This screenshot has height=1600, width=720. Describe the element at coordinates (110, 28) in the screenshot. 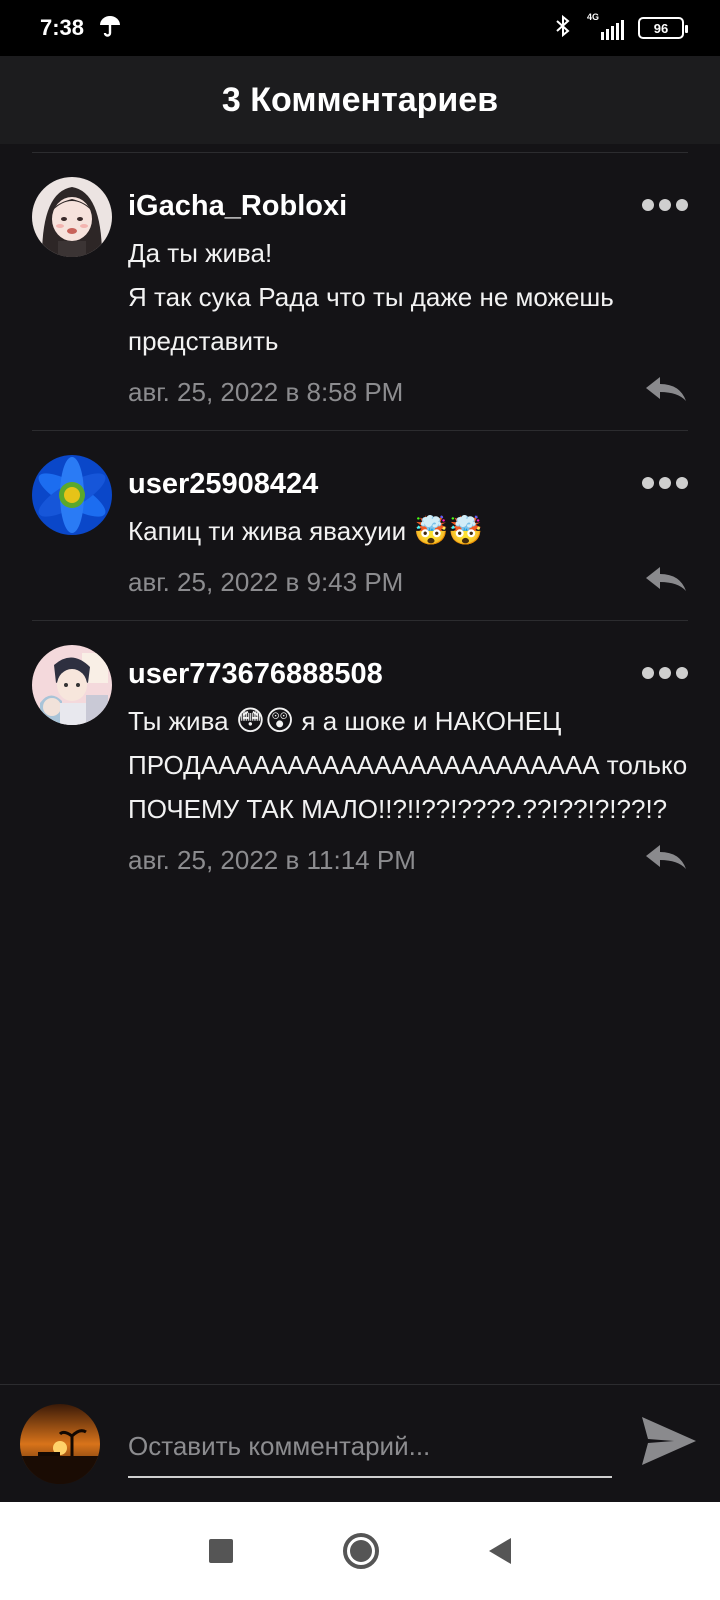

I see `umbrella-icon` at that location.